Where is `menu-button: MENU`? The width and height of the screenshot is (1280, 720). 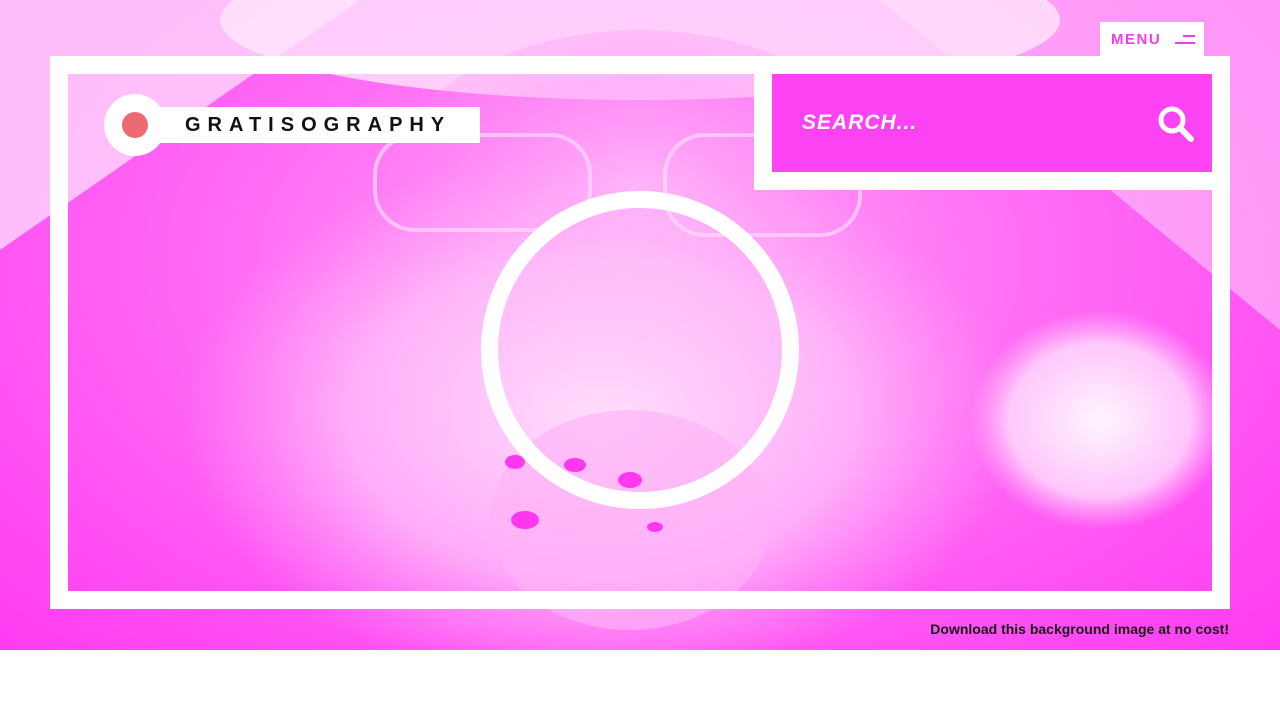 menu-button: MENU is located at coordinates (1152, 39).